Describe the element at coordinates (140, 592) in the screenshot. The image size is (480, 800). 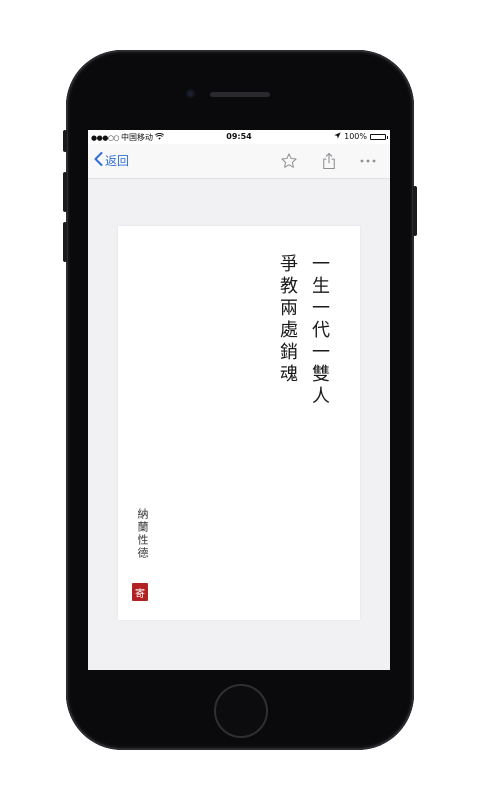
I see `seal-stamp: 寄` at that location.